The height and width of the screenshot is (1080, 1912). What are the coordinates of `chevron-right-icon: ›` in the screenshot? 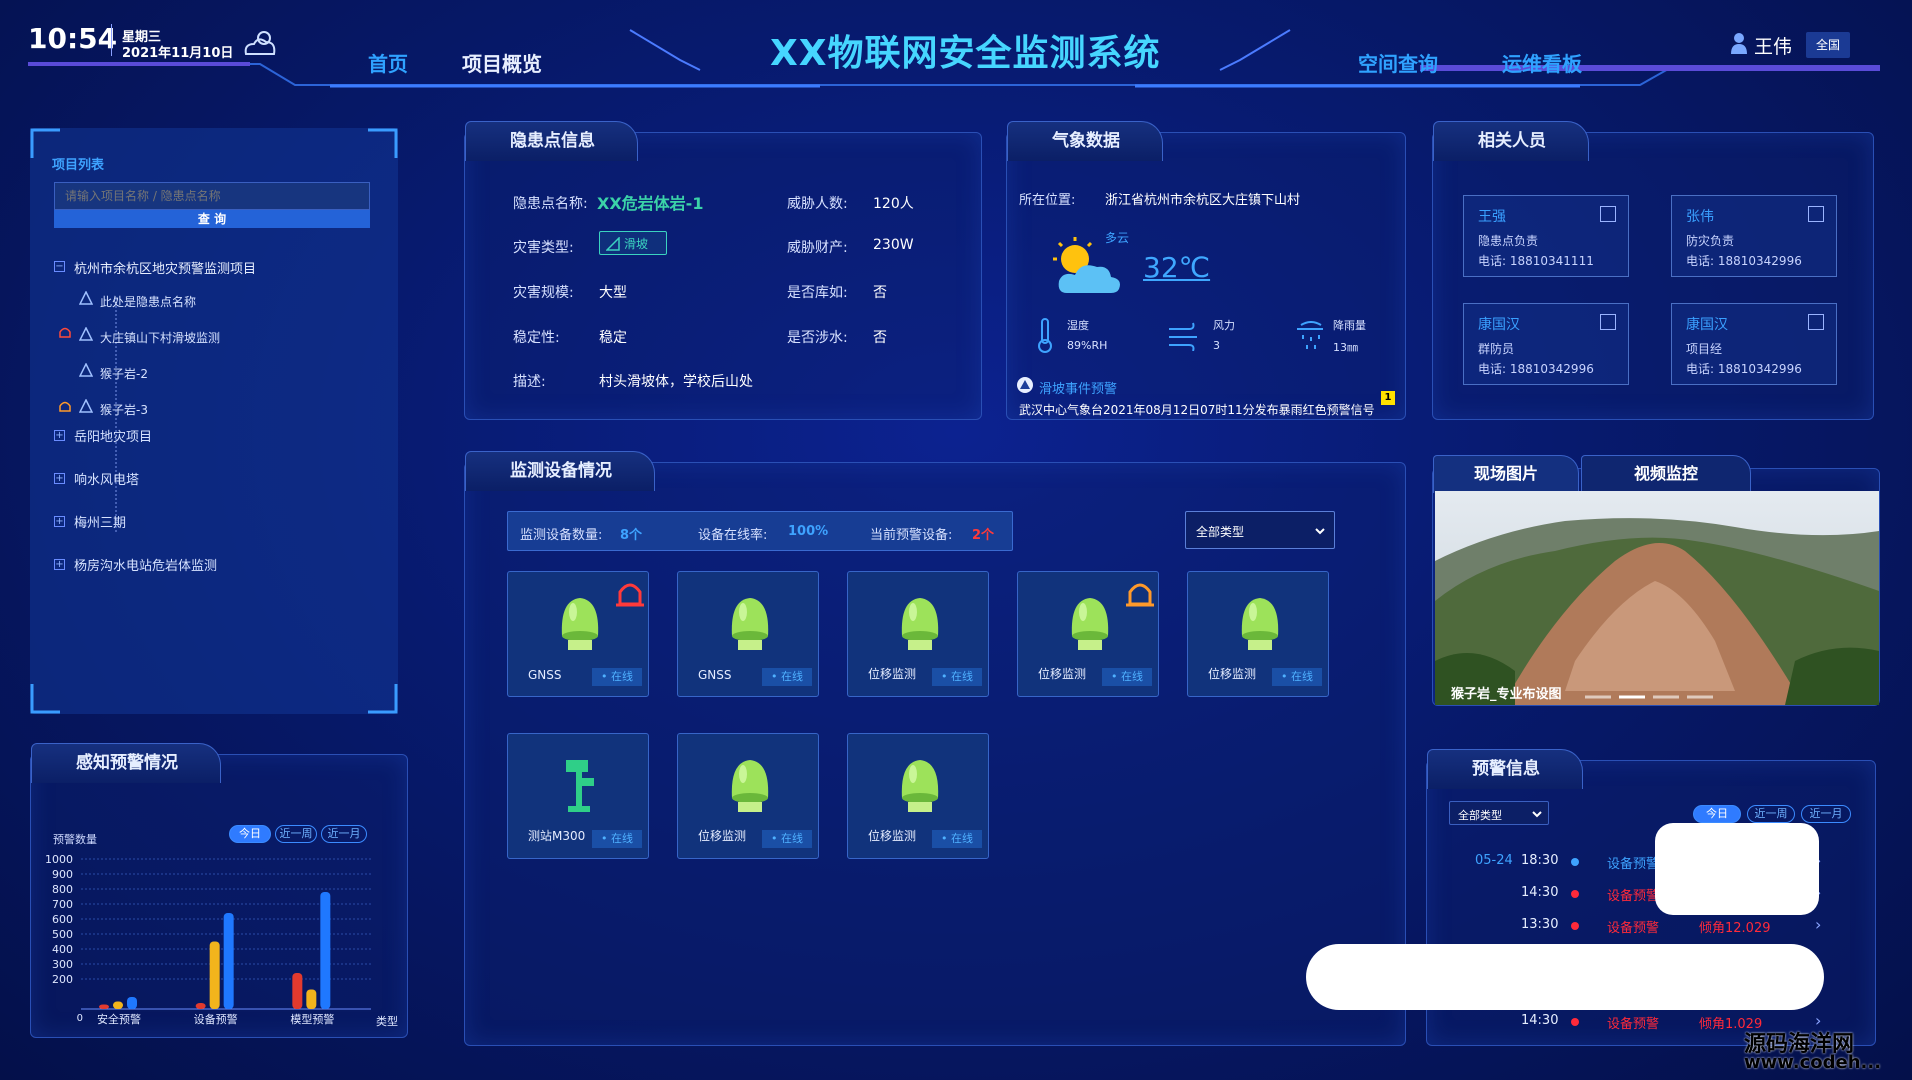 It's located at (1818, 924).